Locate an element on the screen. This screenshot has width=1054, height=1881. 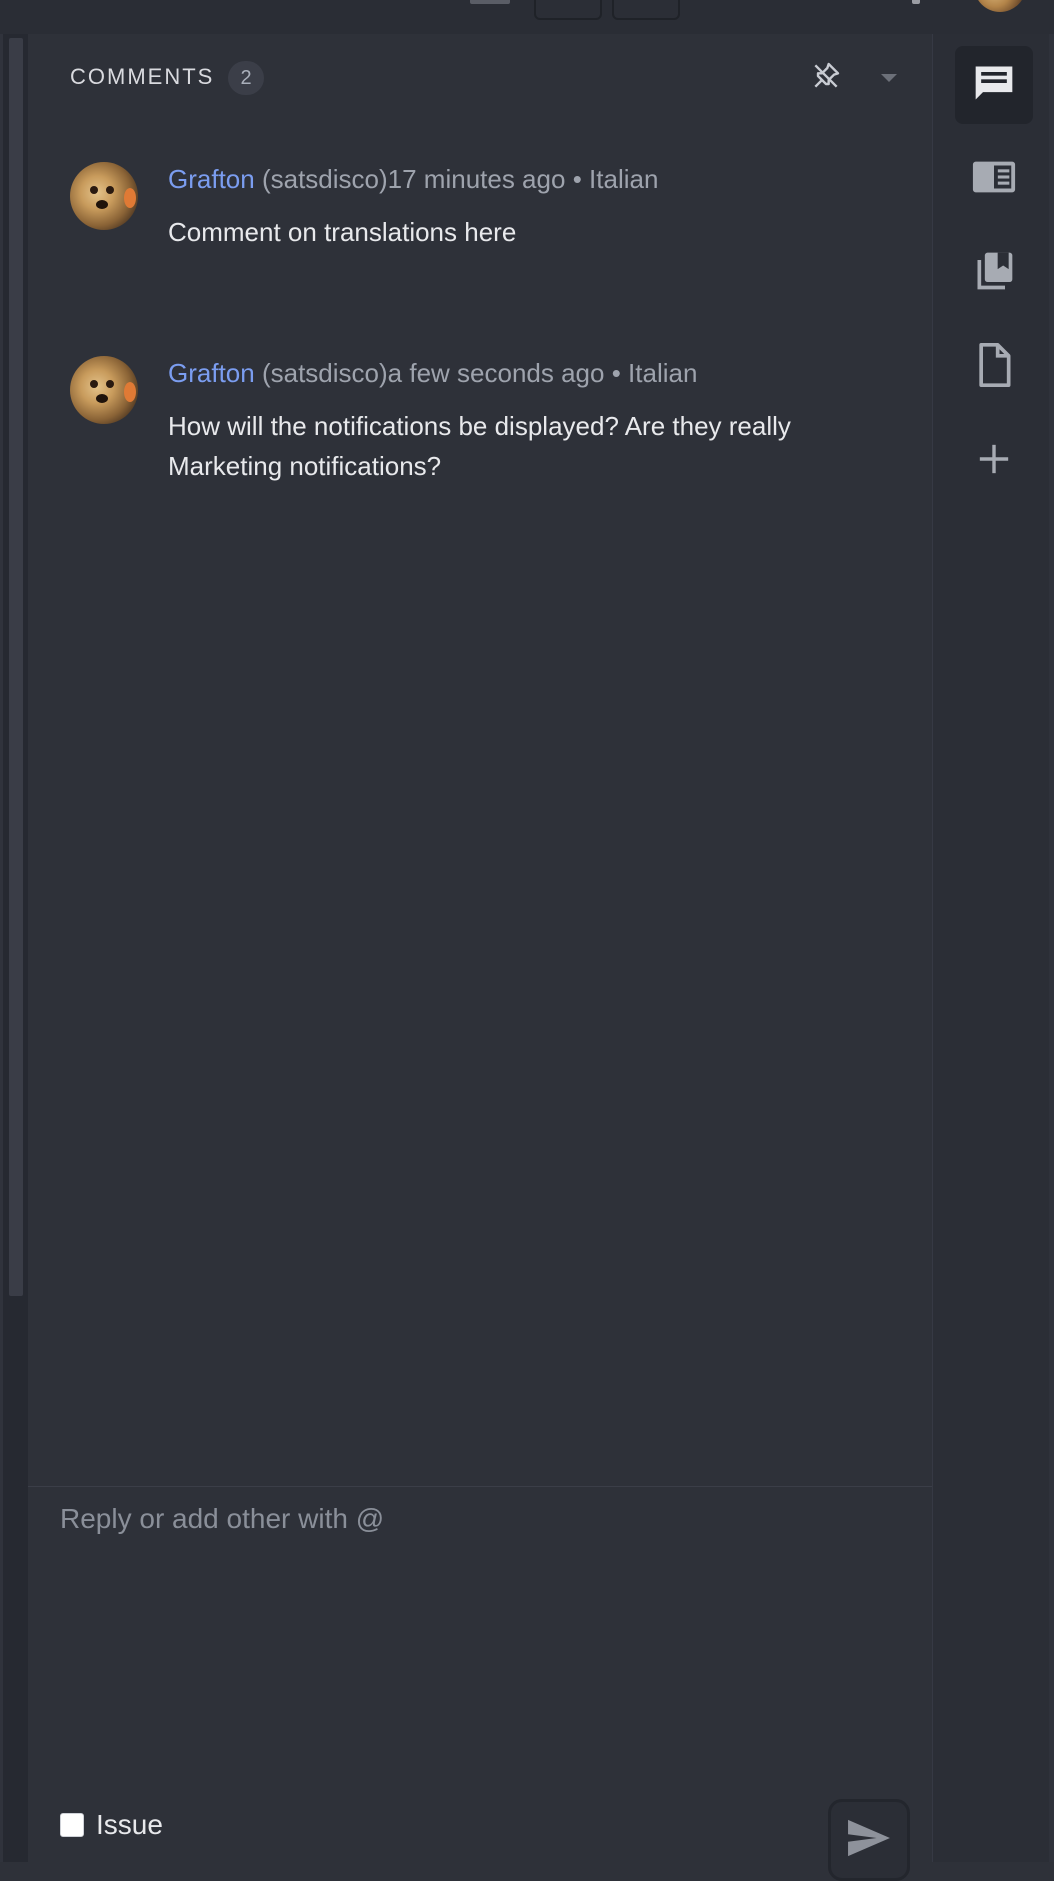
issue-label: Issue is located at coordinates (129, 1824).